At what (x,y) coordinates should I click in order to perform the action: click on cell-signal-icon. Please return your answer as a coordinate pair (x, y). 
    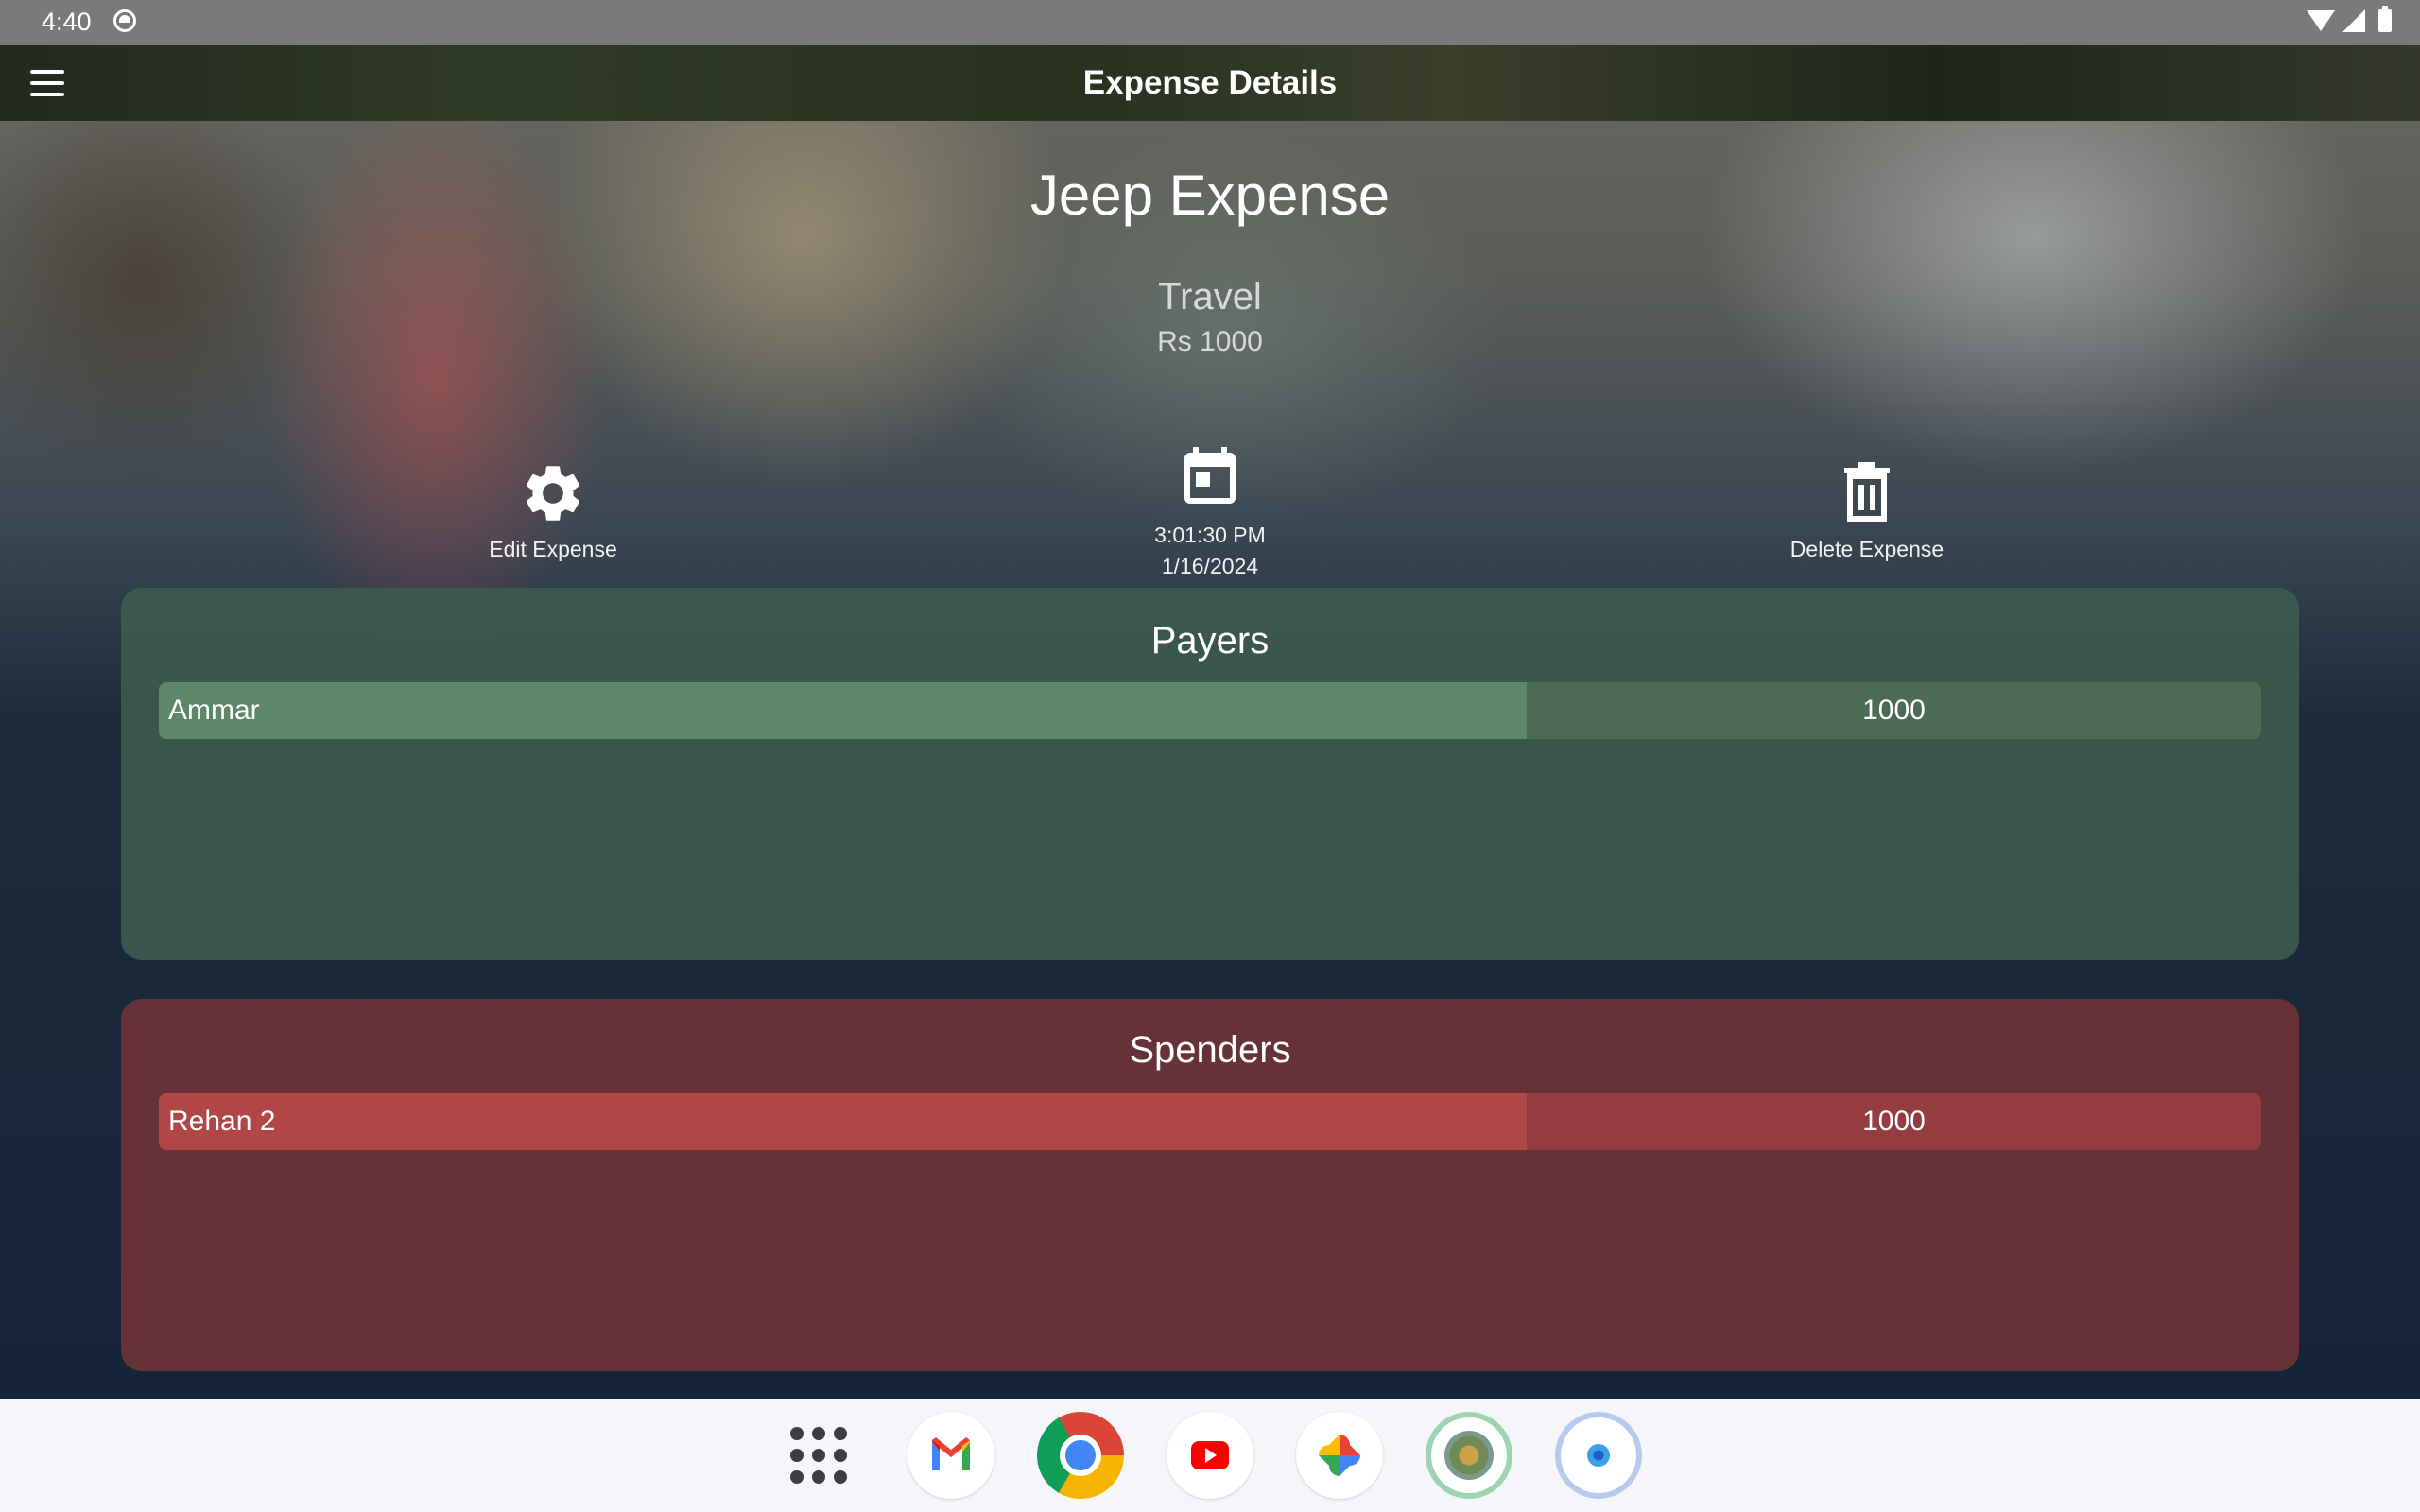
    Looking at the image, I should click on (2353, 20).